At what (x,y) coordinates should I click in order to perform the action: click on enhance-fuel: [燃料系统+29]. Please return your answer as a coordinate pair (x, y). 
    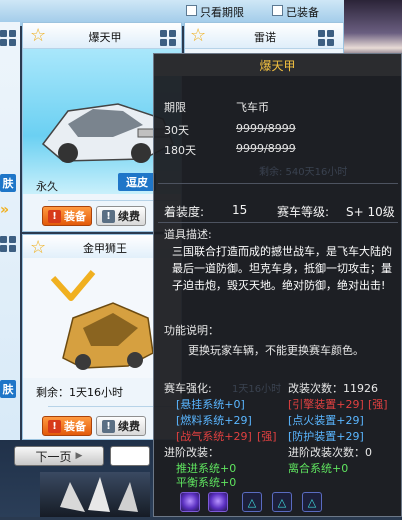
    Looking at the image, I should click on (214, 420).